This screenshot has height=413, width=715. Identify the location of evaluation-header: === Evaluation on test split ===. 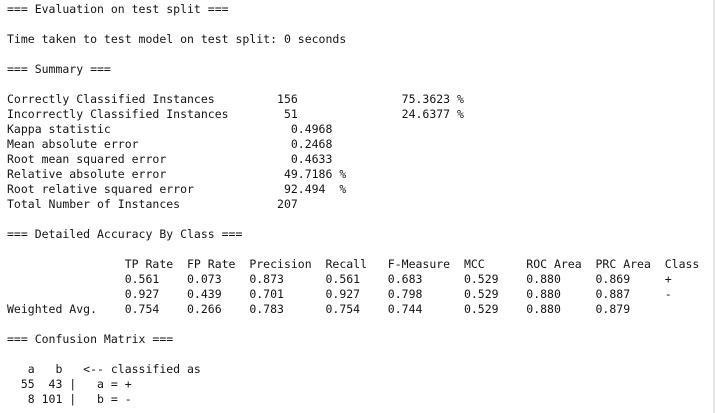
(118, 9).